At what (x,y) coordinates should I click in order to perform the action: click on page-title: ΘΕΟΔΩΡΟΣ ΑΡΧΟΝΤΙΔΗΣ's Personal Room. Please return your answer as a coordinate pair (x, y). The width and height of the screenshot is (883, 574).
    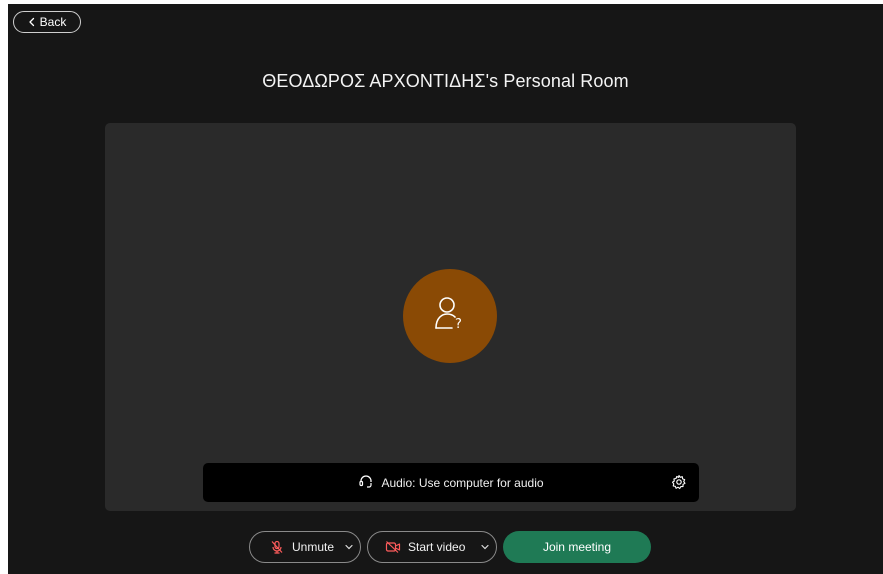
    Looking at the image, I should click on (445, 81).